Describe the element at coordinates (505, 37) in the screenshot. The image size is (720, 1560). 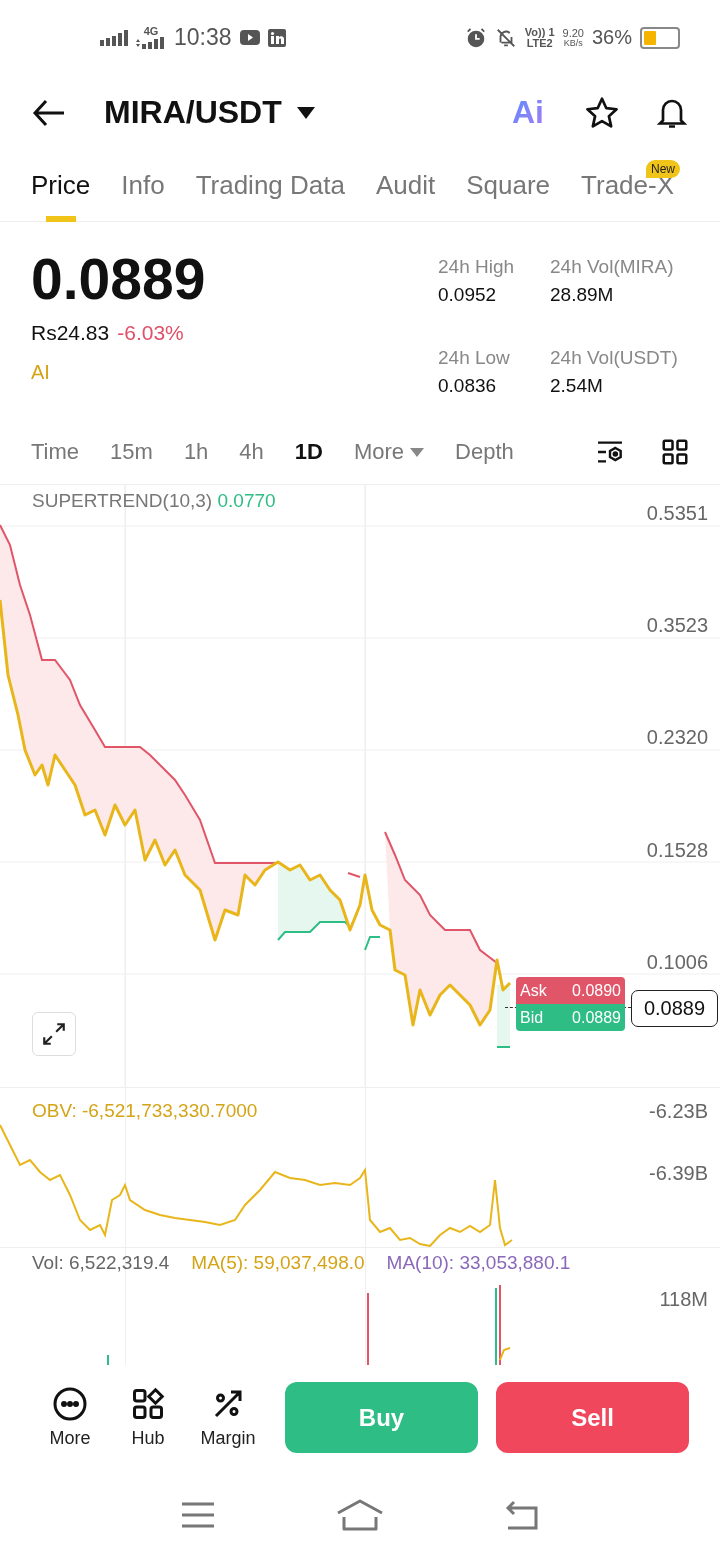
I see `bell-off-icon` at that location.